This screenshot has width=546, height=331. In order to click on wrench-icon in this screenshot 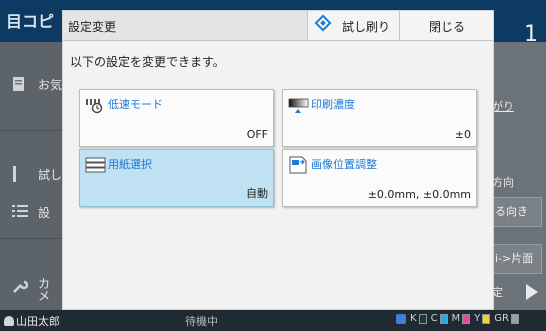, I will do `click(20, 288)`.